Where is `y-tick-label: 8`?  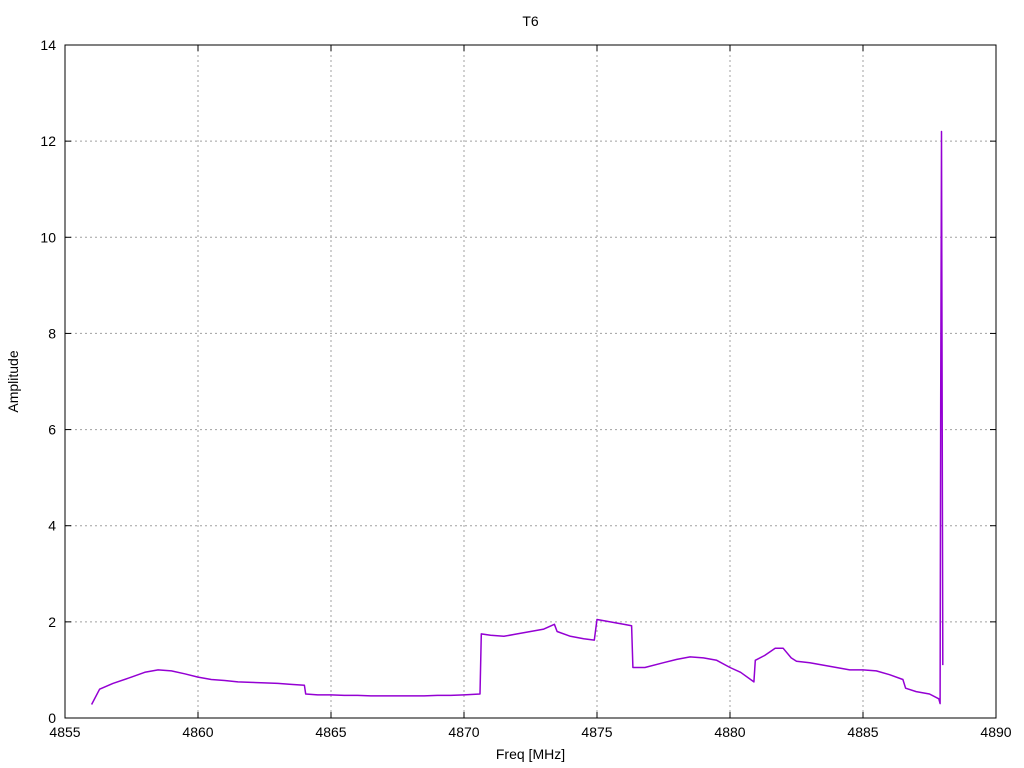 y-tick-label: 8 is located at coordinates (52, 333).